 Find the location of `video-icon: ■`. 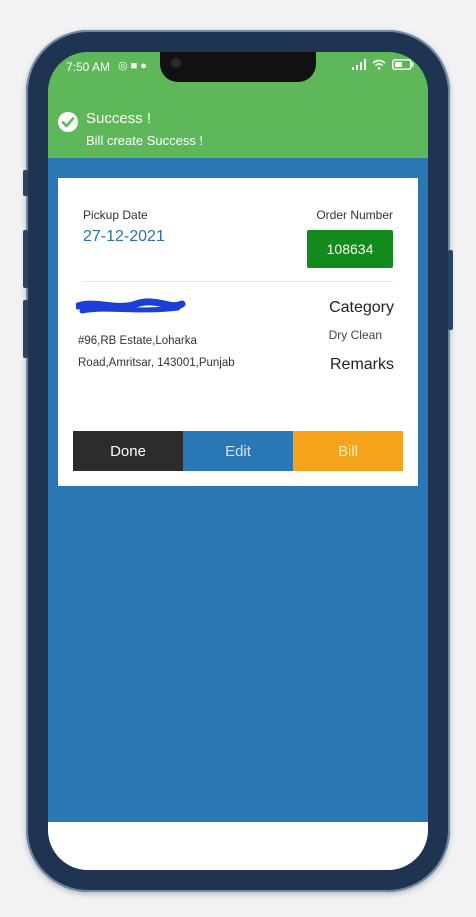

video-icon: ■ is located at coordinates (135, 66).